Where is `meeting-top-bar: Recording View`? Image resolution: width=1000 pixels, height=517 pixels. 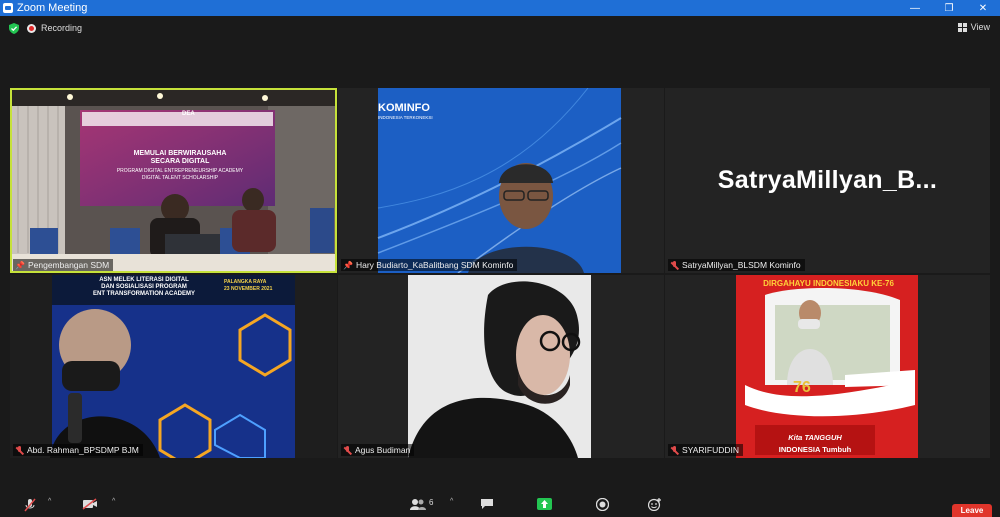 meeting-top-bar: Recording View is located at coordinates (500, 28).